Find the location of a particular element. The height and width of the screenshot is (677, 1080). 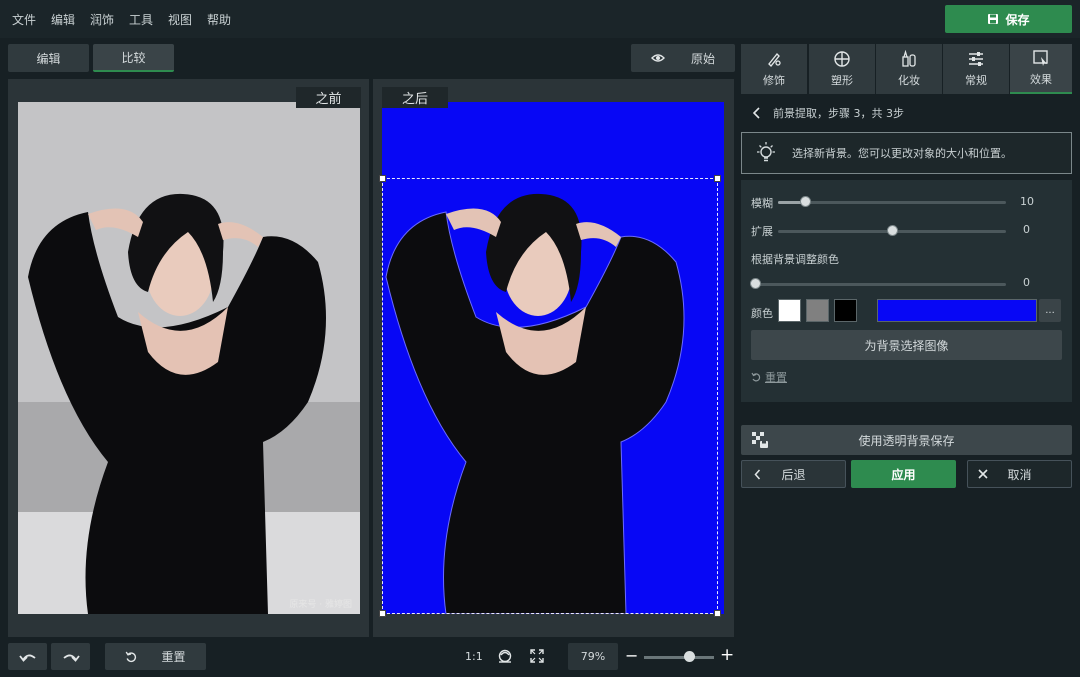

resize-handle-br is located at coordinates (717, 613).